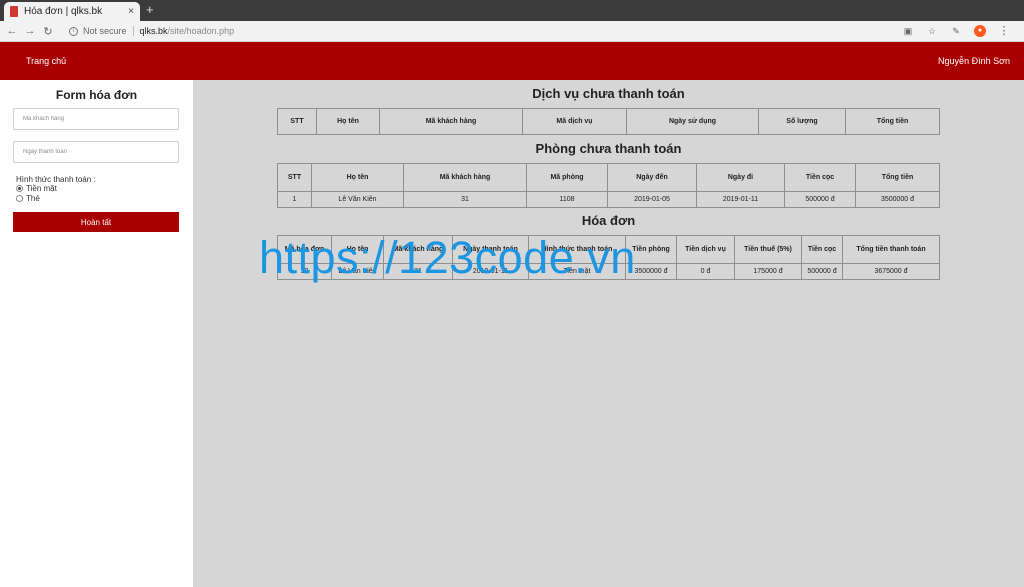  Describe the element at coordinates (567, 199) in the screenshot. I see `table-cell: 1108` at that location.